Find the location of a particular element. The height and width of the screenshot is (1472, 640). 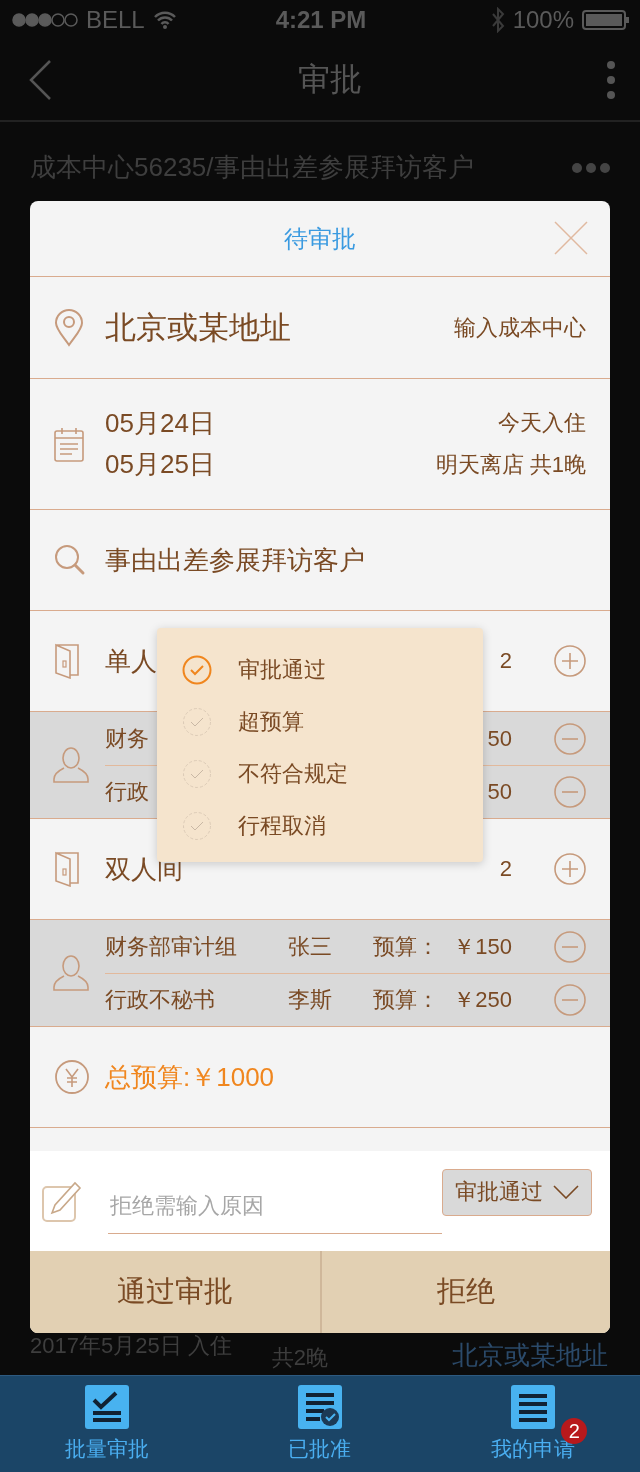

list-icon is located at coordinates (533, 1407).